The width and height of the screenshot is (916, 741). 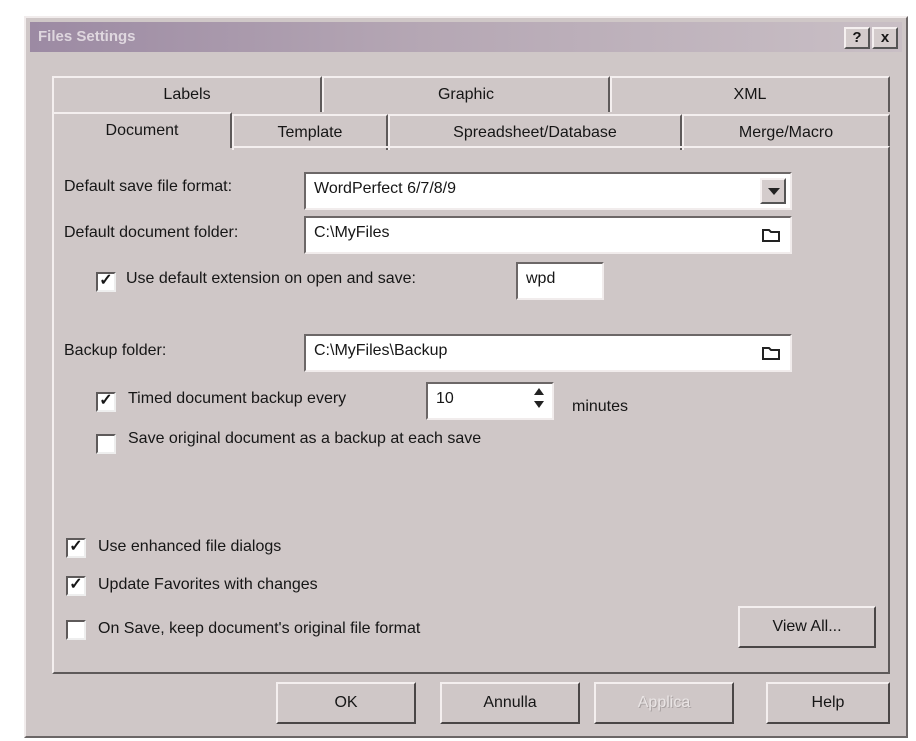 What do you see at coordinates (600, 406) in the screenshot?
I see `minutes-label: minutes` at bounding box center [600, 406].